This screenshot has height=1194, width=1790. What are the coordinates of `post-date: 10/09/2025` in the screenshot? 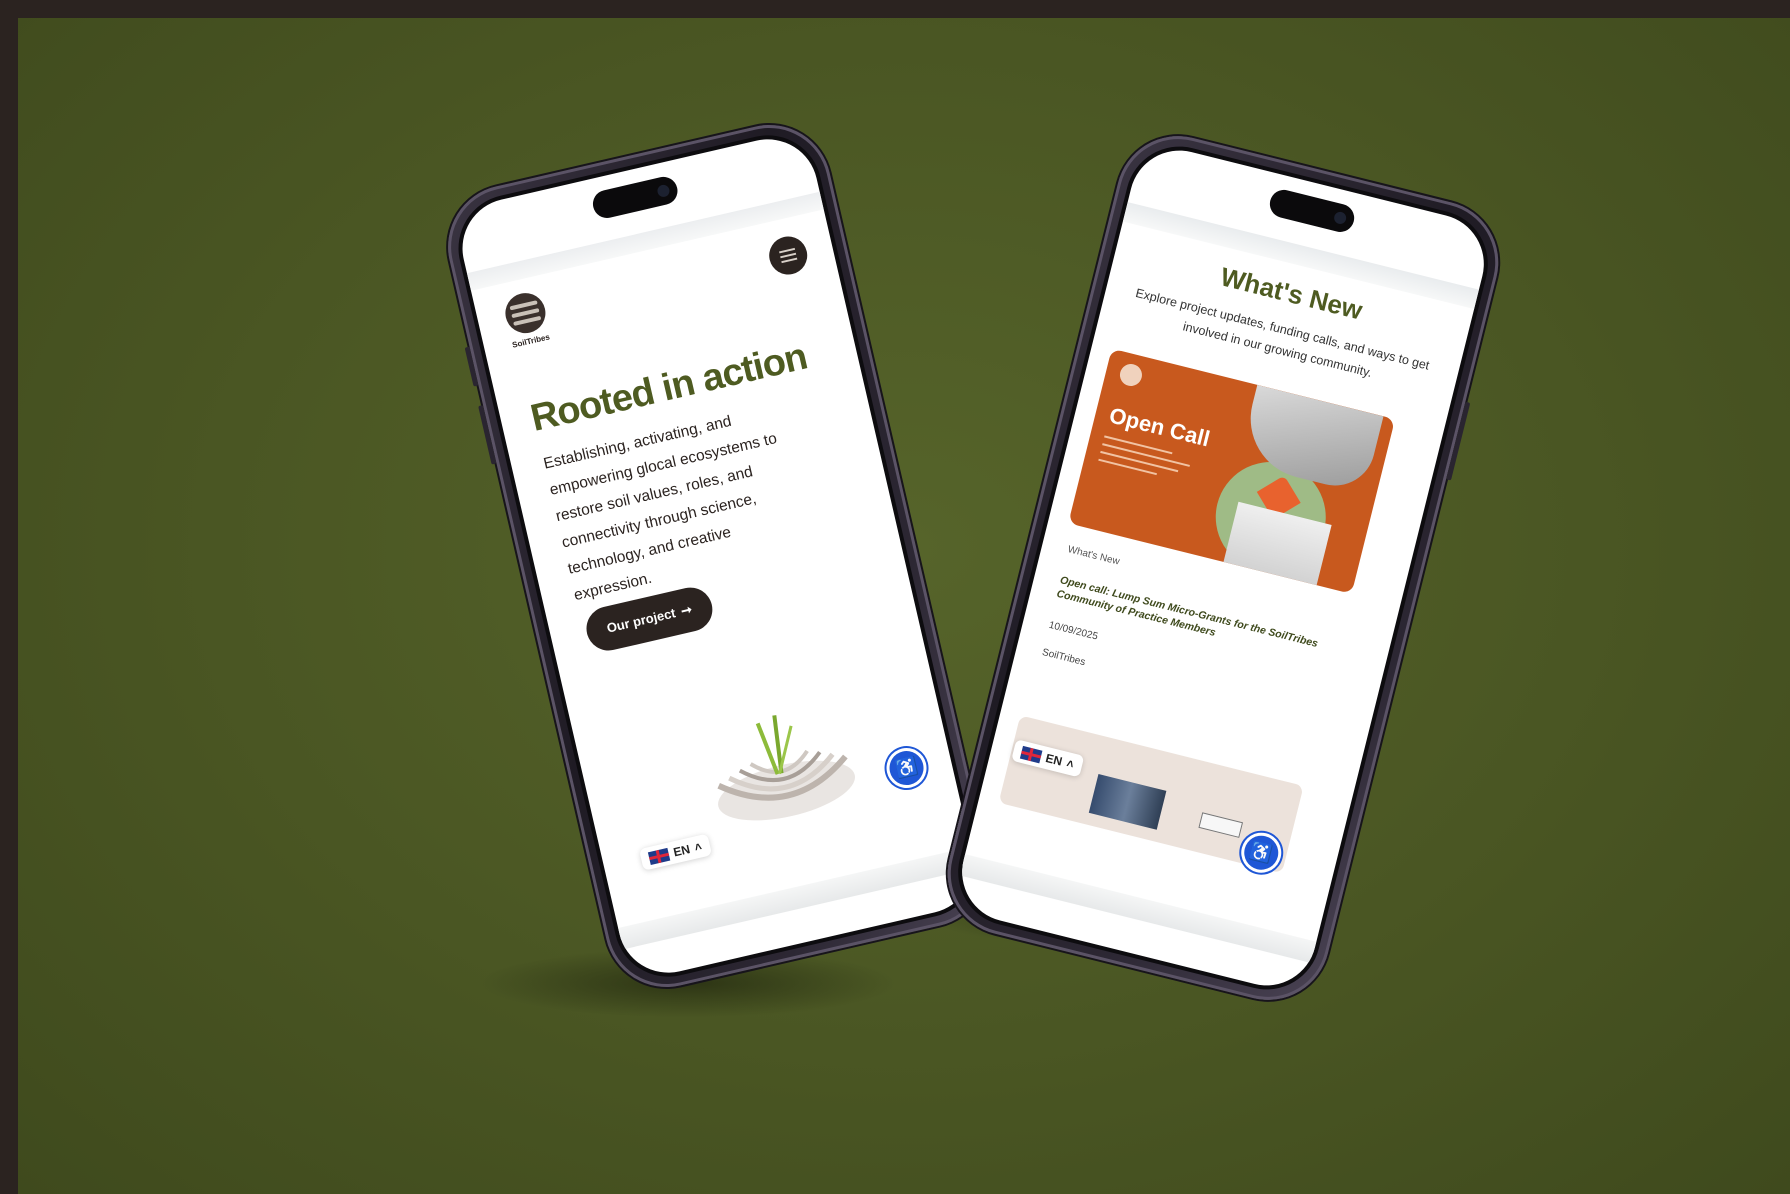 It's located at (1073, 631).